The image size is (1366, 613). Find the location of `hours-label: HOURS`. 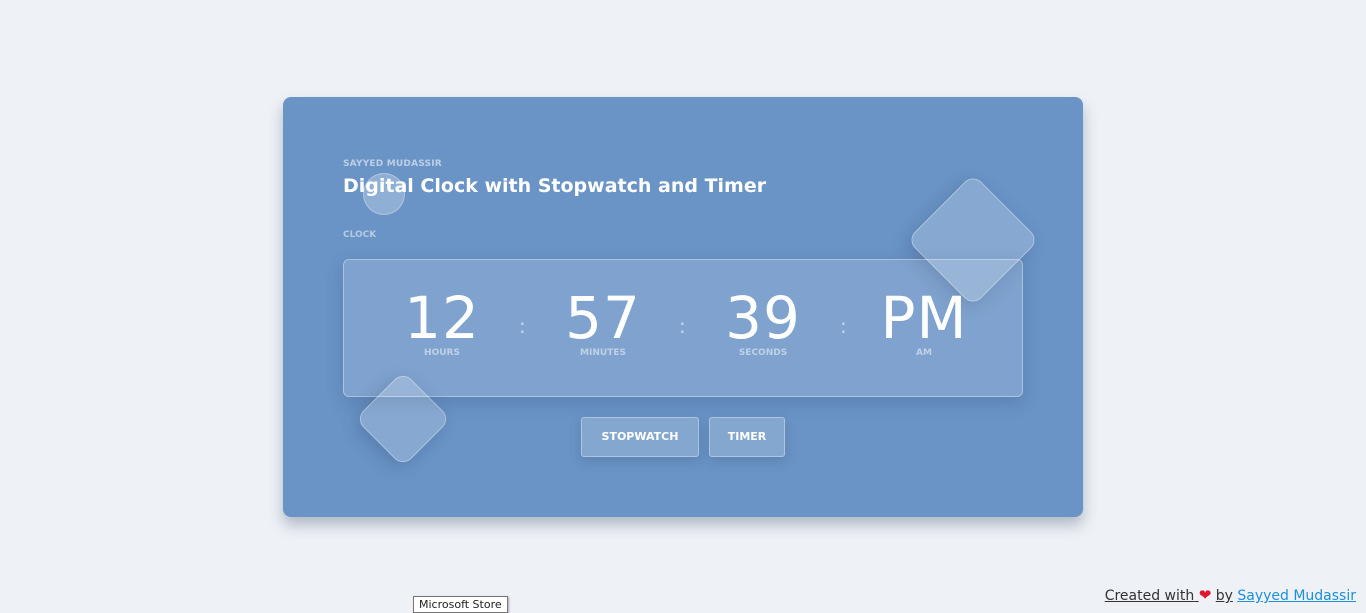

hours-label: HOURS is located at coordinates (442, 353).